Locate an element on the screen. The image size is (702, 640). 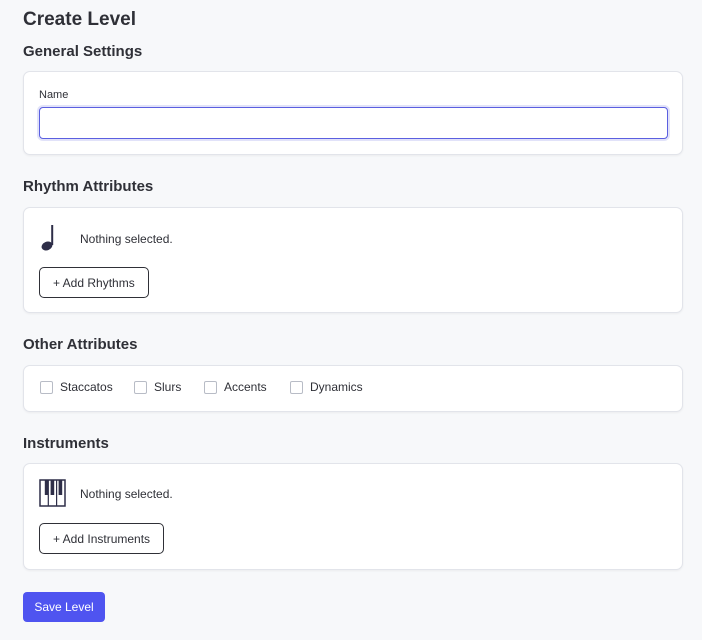
general-settings-title: General Settings is located at coordinates (83, 51).